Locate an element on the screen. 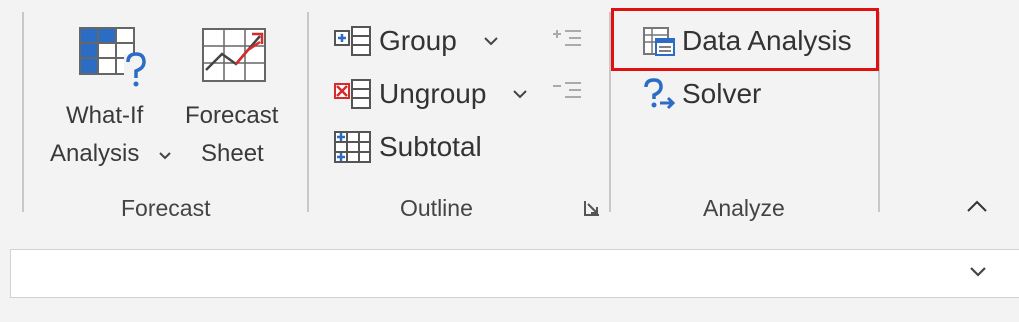 The width and height of the screenshot is (1019, 322). group-icon is located at coordinates (352, 41).